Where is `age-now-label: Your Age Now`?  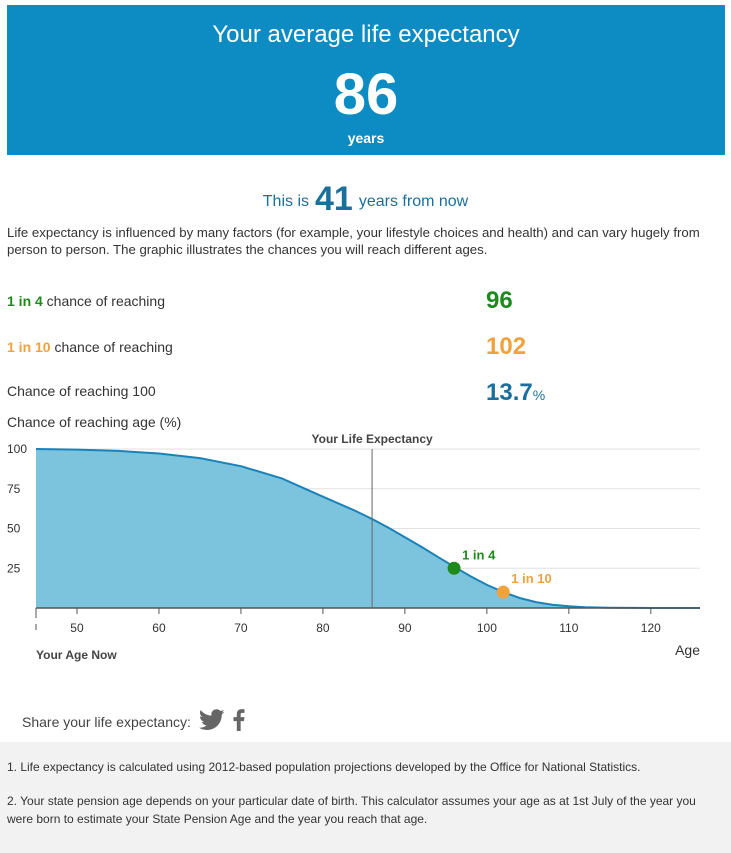
age-now-label: Your Age Now is located at coordinates (76, 655).